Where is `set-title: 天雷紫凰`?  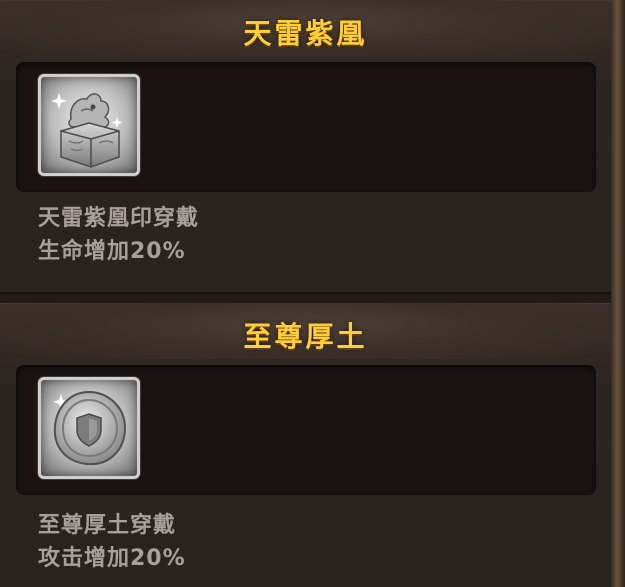
set-title: 天雷紫凰 is located at coordinates (305, 33).